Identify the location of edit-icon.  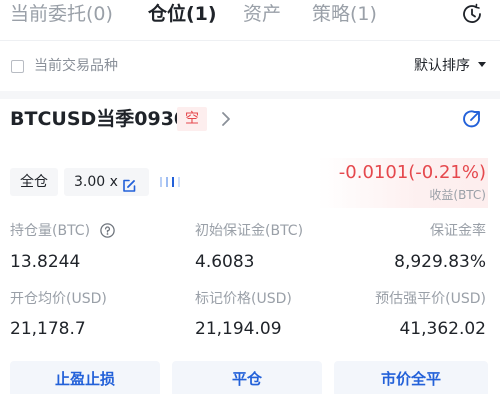
(129, 183).